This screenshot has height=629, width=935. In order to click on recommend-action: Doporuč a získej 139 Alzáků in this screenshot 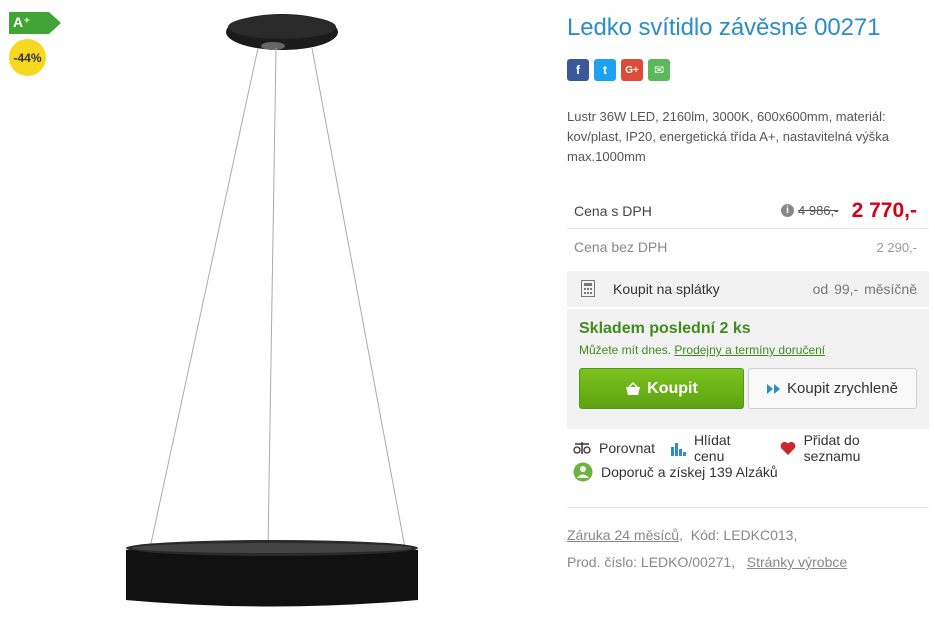, I will do `click(675, 472)`.